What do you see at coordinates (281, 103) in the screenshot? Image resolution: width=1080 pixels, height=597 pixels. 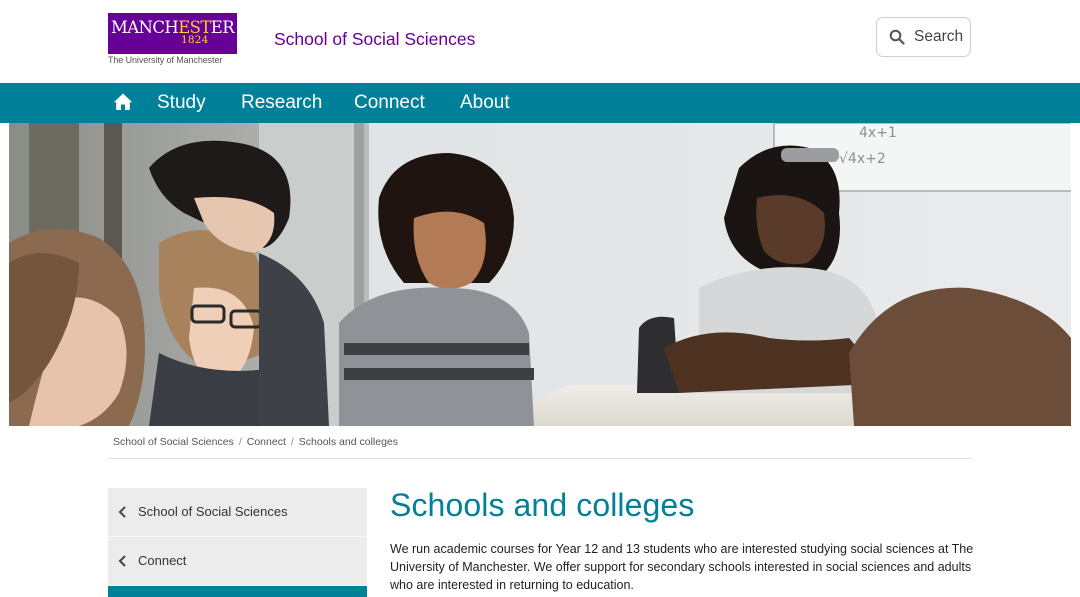 I see `nav-item-research: Research` at bounding box center [281, 103].